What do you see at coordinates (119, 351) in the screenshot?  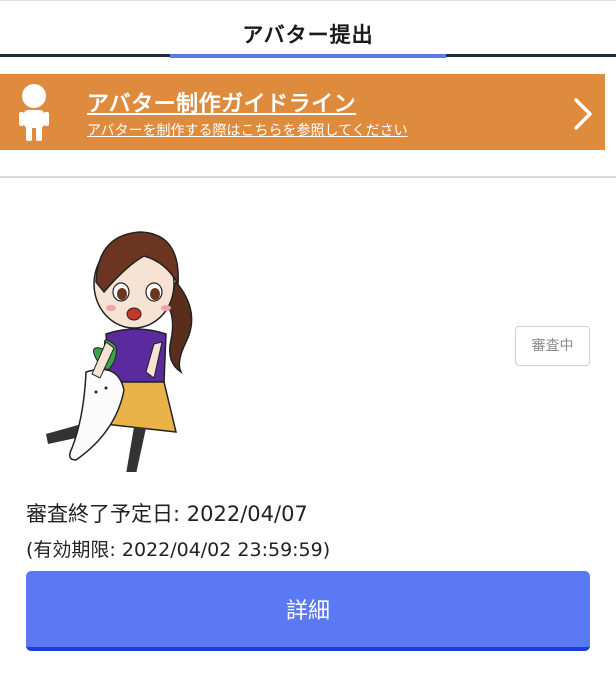 I see `avatar-image` at bounding box center [119, 351].